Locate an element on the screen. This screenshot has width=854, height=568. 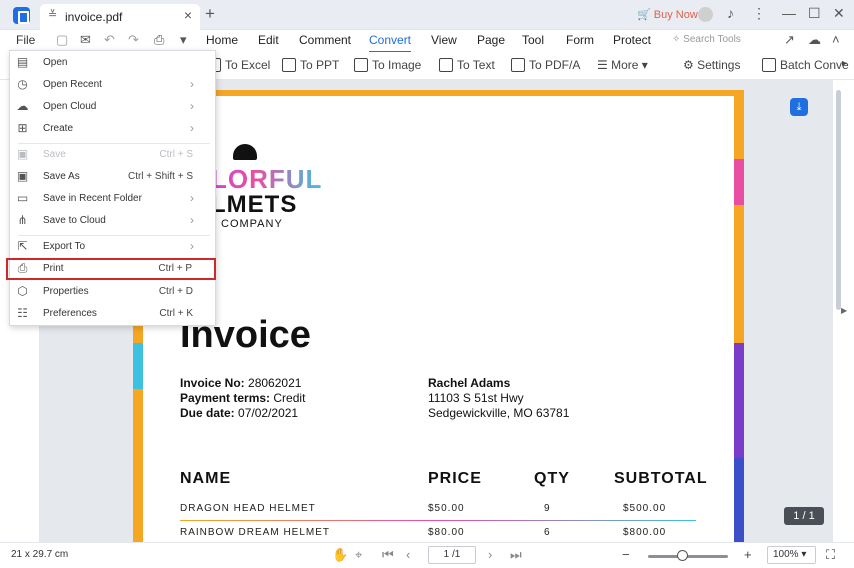
batch-convert-label: Batch Conve is located at coordinates (814, 65).